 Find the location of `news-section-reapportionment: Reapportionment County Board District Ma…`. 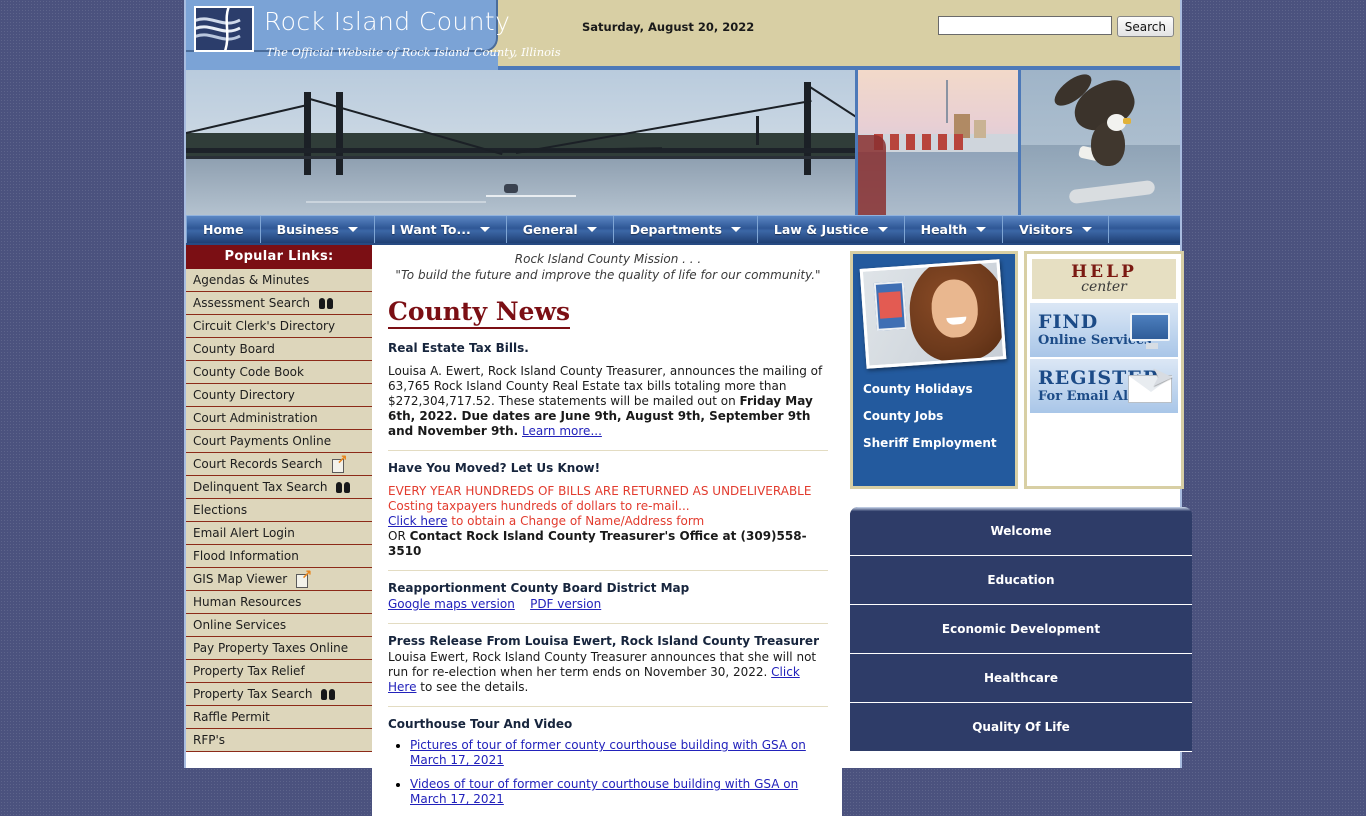

news-section-reapportionment: Reapportionment County Board District Ma… is located at coordinates (608, 591).